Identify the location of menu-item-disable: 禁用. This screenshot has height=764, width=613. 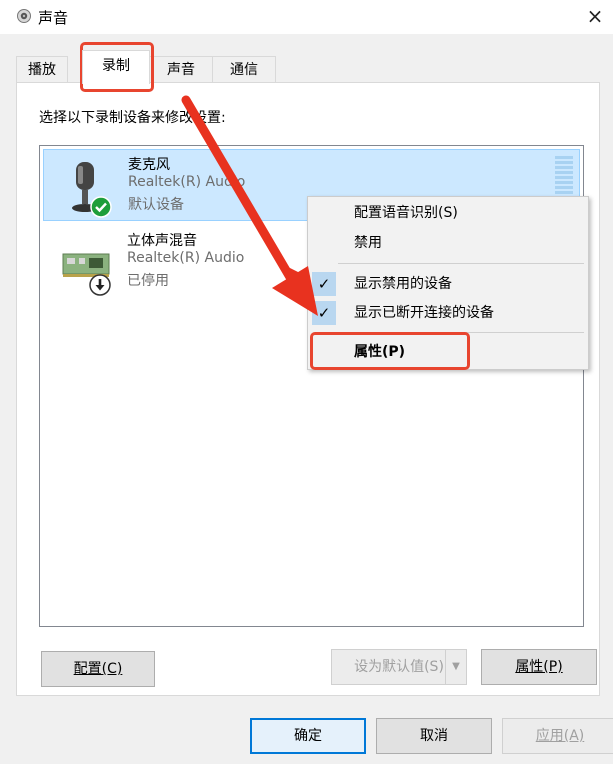
(448, 243).